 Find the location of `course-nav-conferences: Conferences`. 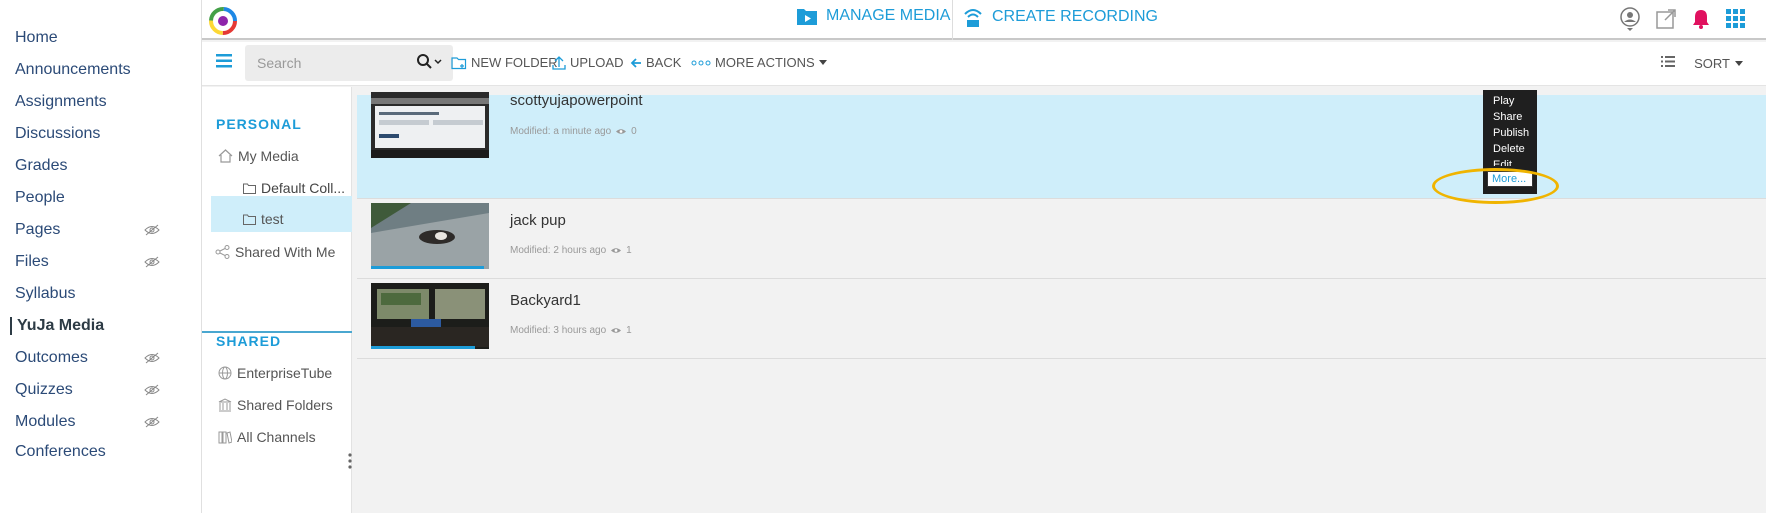

course-nav-conferences: Conferences is located at coordinates (87, 452).